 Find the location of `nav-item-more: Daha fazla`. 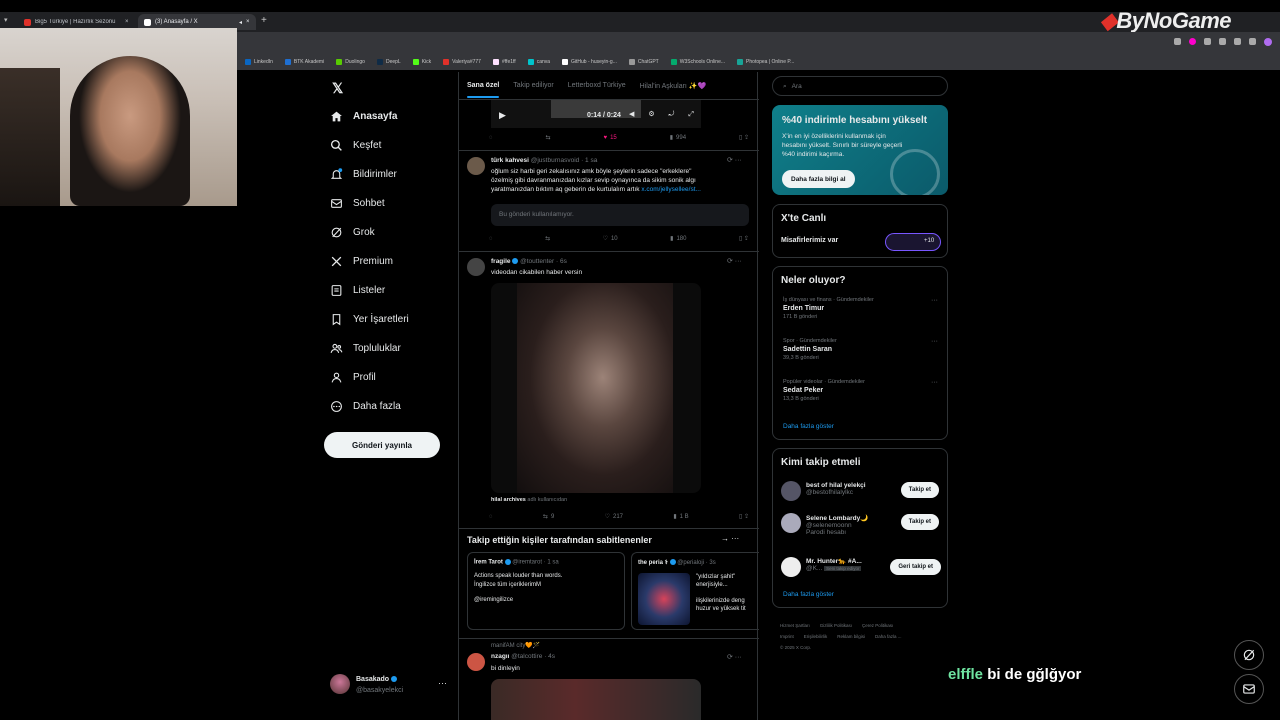

nav-item-more: Daha fazla is located at coordinates (365, 406).